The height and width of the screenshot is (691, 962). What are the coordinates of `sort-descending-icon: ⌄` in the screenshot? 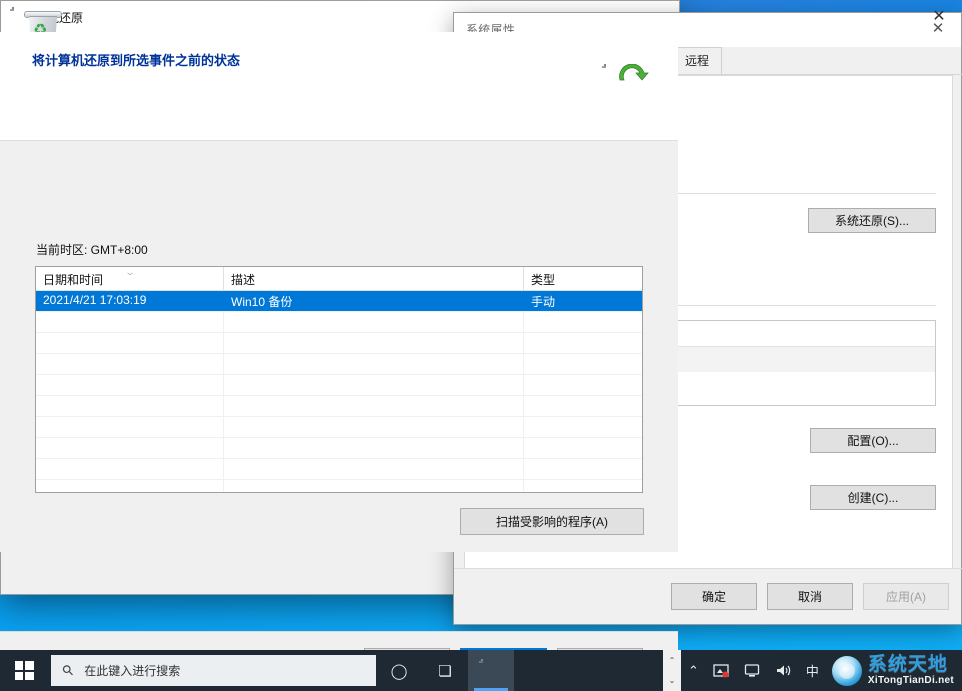 It's located at (129, 272).